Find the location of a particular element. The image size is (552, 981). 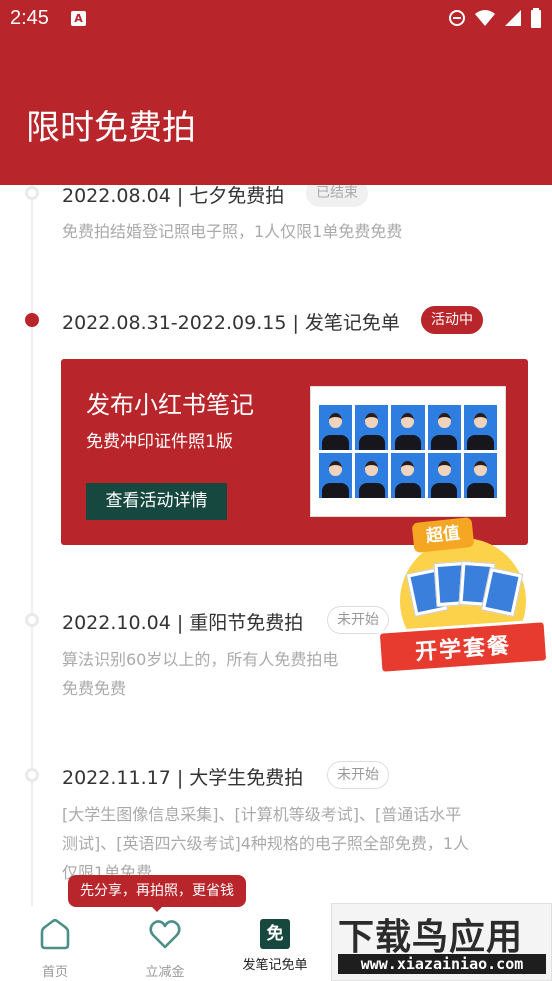

watermark-url: www.xiazainiao.com is located at coordinates (442, 964).